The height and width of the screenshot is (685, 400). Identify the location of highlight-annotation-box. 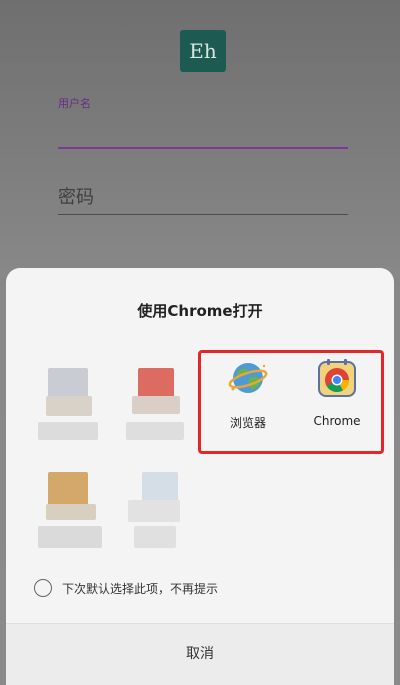
(291, 402).